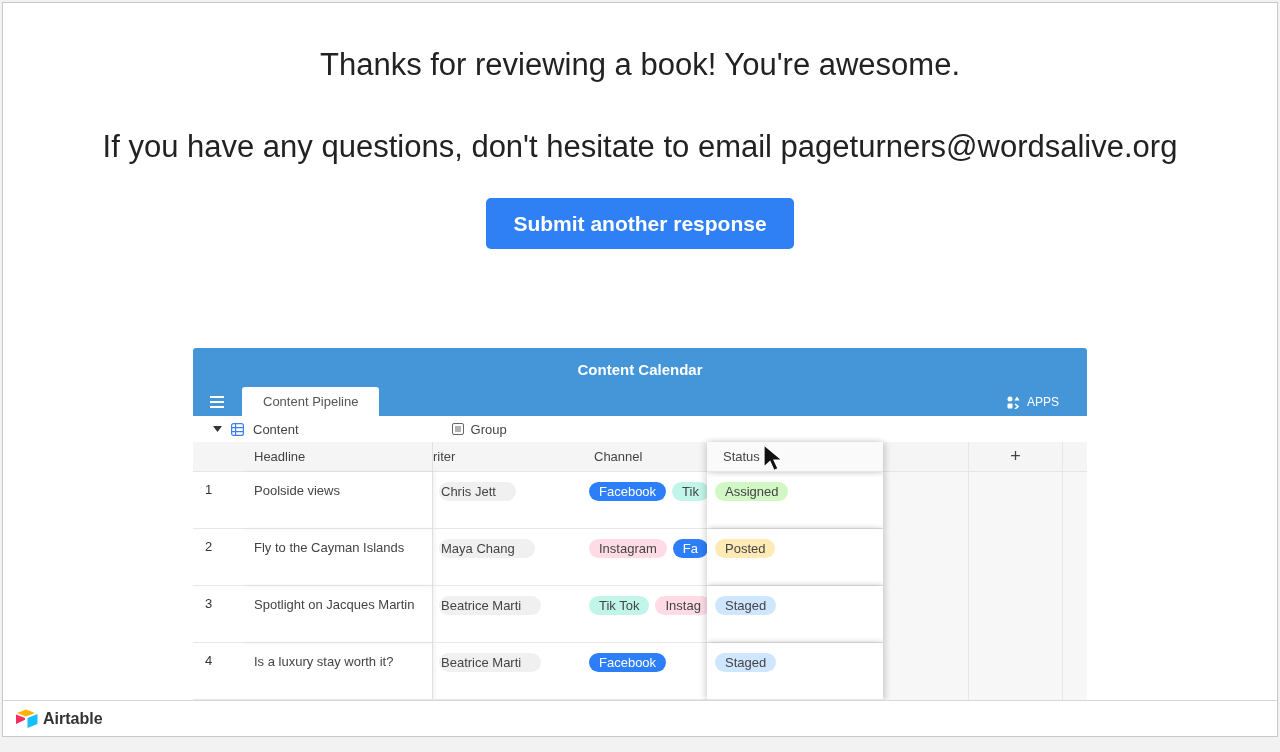 Image resolution: width=1280 pixels, height=752 pixels. Describe the element at coordinates (681, 605) in the screenshot. I see `channel-tag: Instag` at that location.